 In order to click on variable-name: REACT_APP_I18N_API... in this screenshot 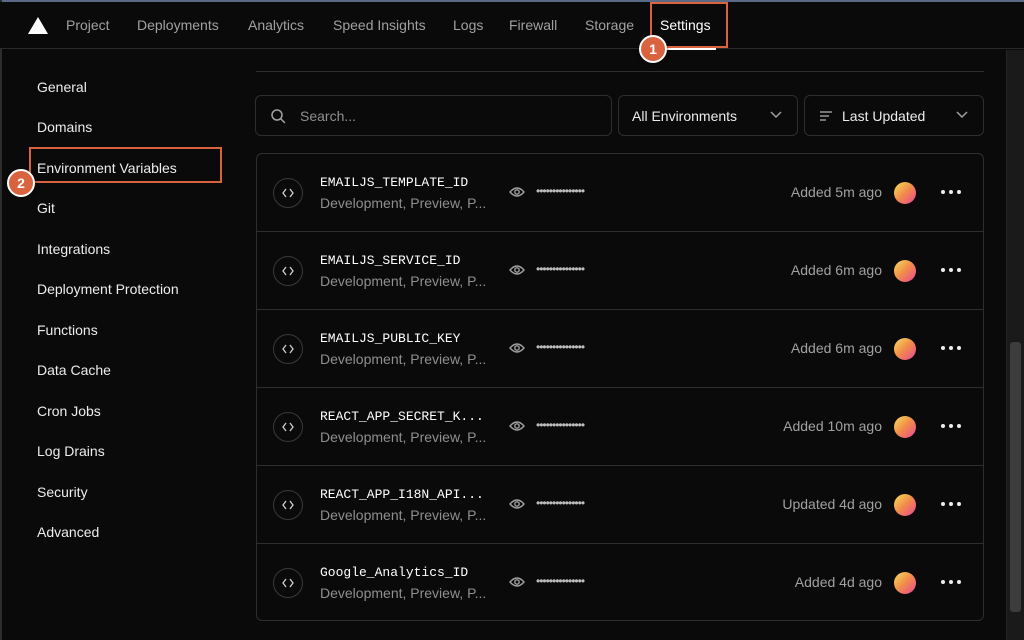, I will do `click(402, 494)`.